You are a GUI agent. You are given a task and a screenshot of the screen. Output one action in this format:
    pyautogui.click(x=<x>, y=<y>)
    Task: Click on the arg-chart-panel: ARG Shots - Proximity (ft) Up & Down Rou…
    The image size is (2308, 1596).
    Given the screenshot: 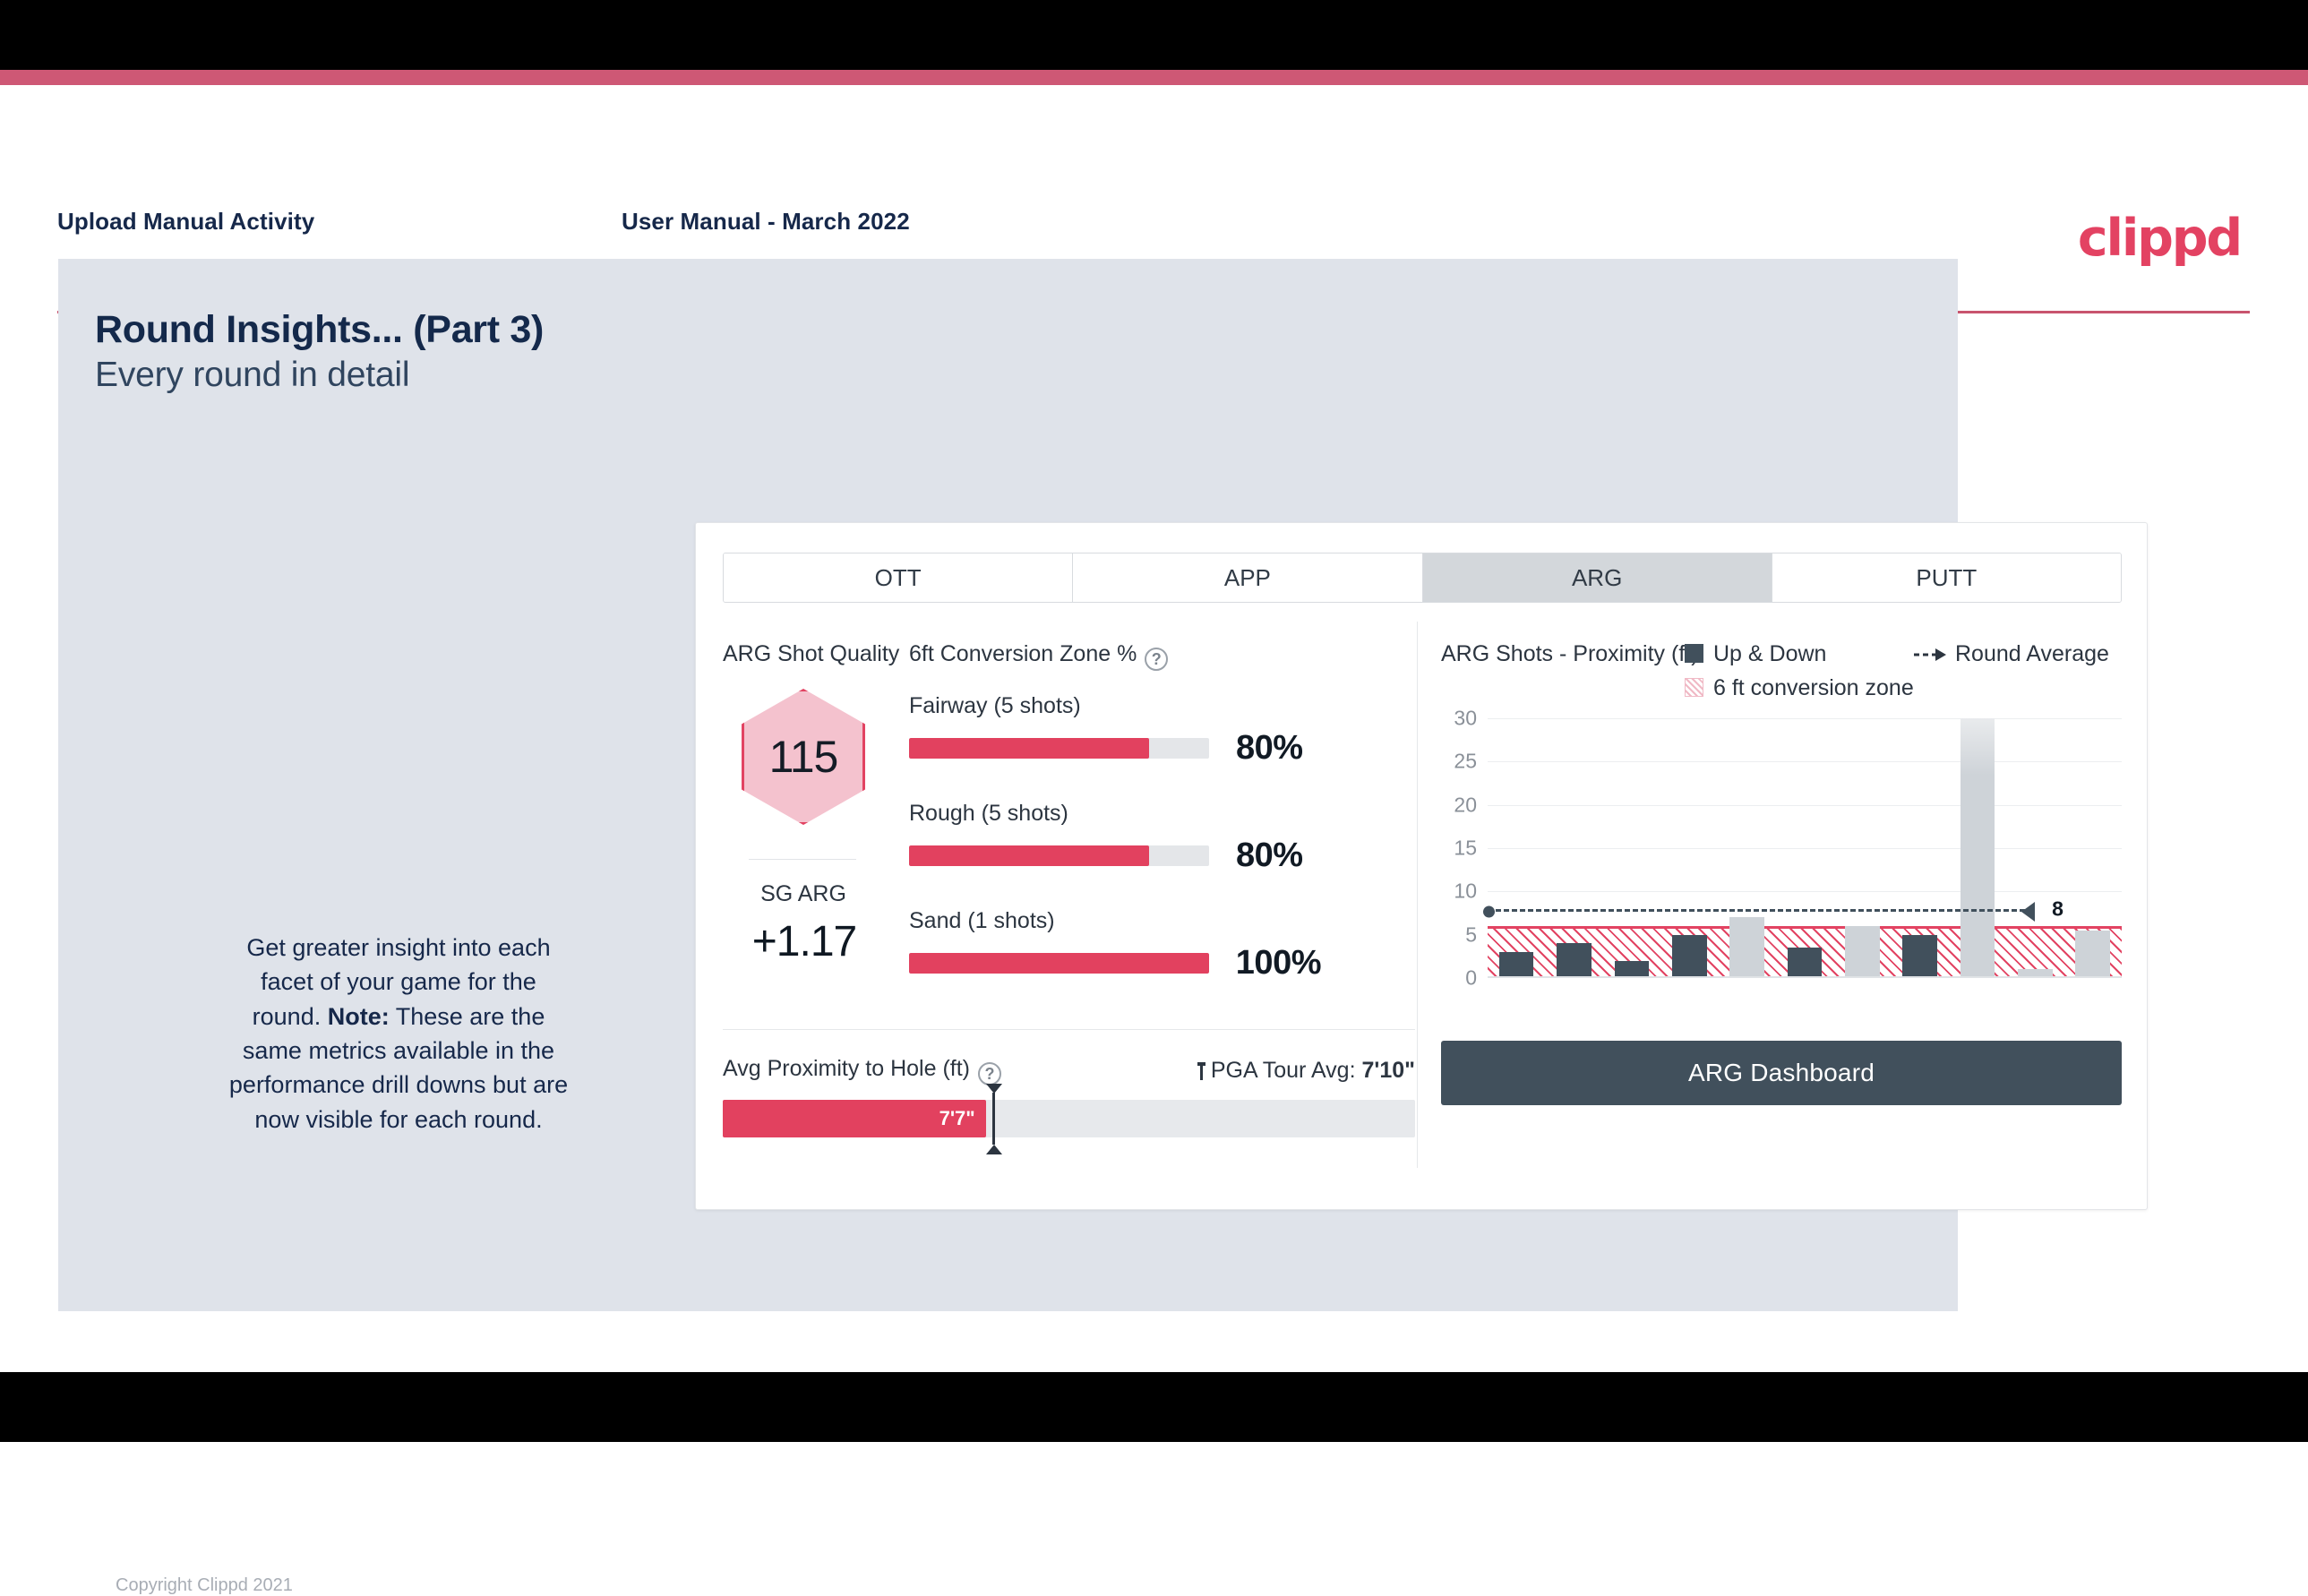 What is the action you would take?
    pyautogui.click(x=1781, y=896)
    